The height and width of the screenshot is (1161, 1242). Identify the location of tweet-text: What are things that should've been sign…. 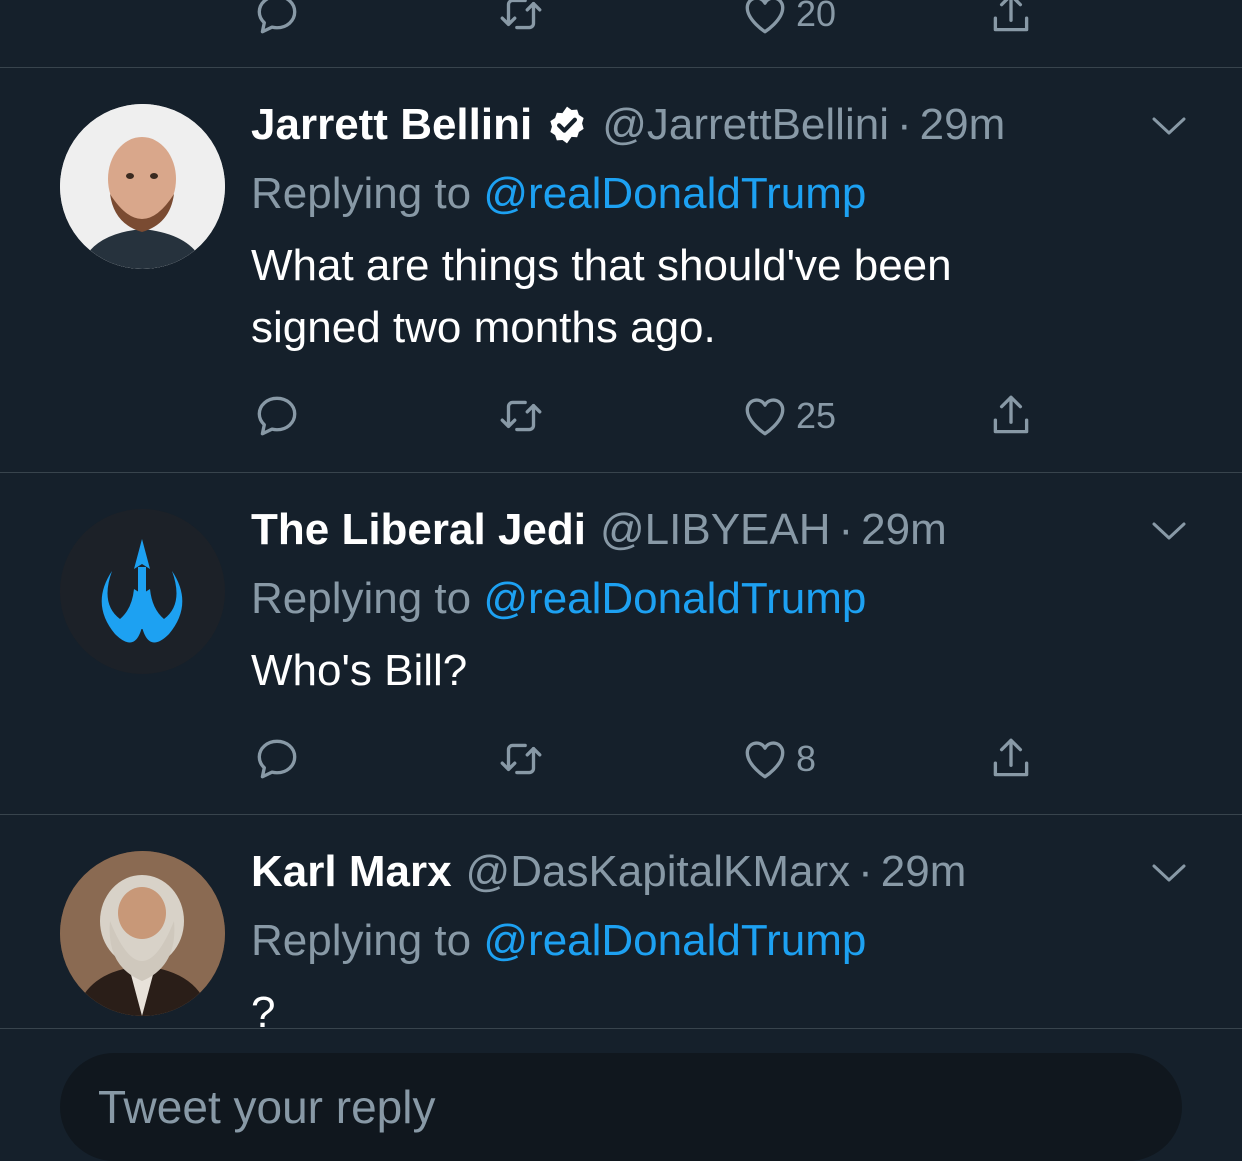
(691, 297).